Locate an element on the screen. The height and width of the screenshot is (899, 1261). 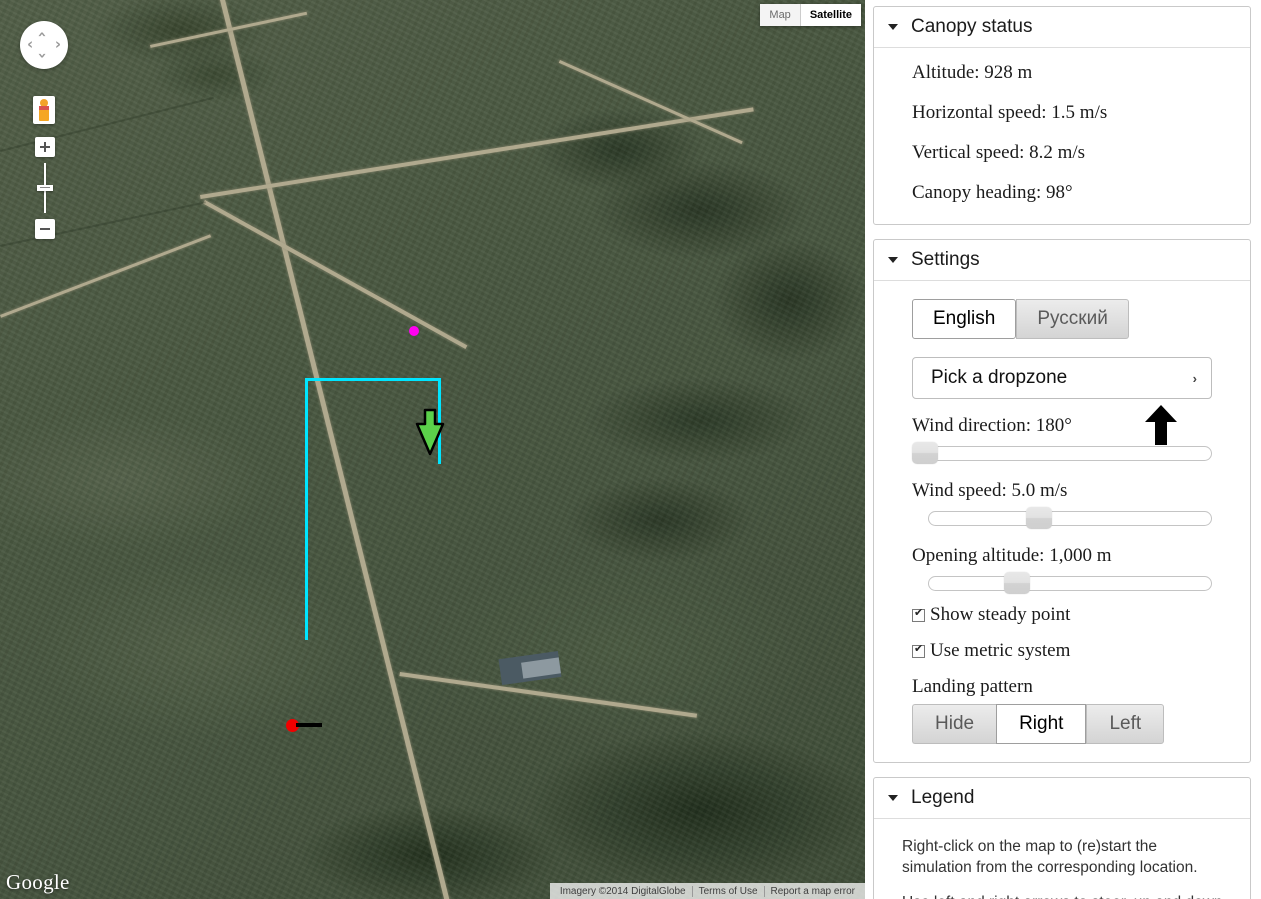
report-map-error-link: Report a map error is located at coordinates (813, 891).